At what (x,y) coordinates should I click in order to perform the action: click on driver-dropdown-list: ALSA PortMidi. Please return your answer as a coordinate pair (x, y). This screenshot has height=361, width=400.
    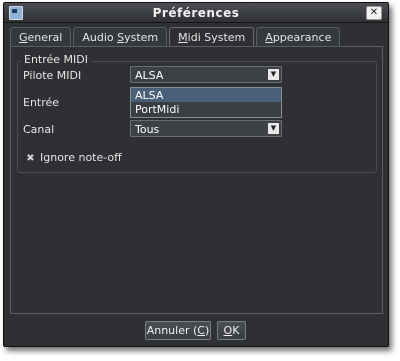
    Looking at the image, I should click on (206, 102).